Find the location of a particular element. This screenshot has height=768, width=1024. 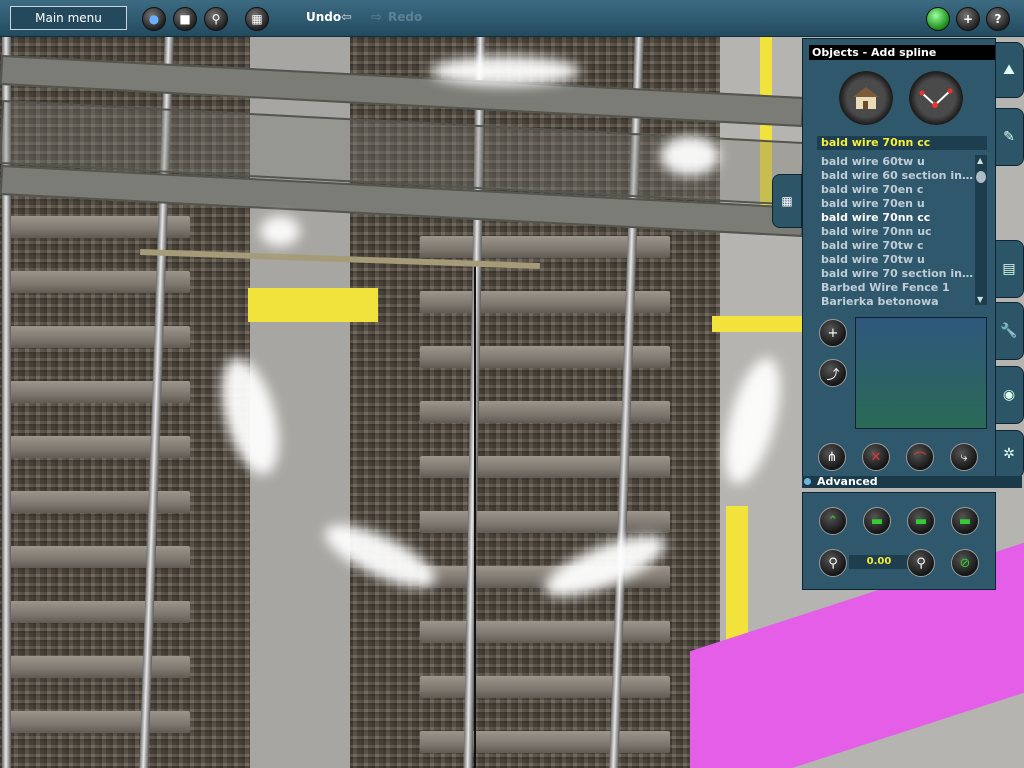

delete-icon: ✕ is located at coordinates (876, 457).